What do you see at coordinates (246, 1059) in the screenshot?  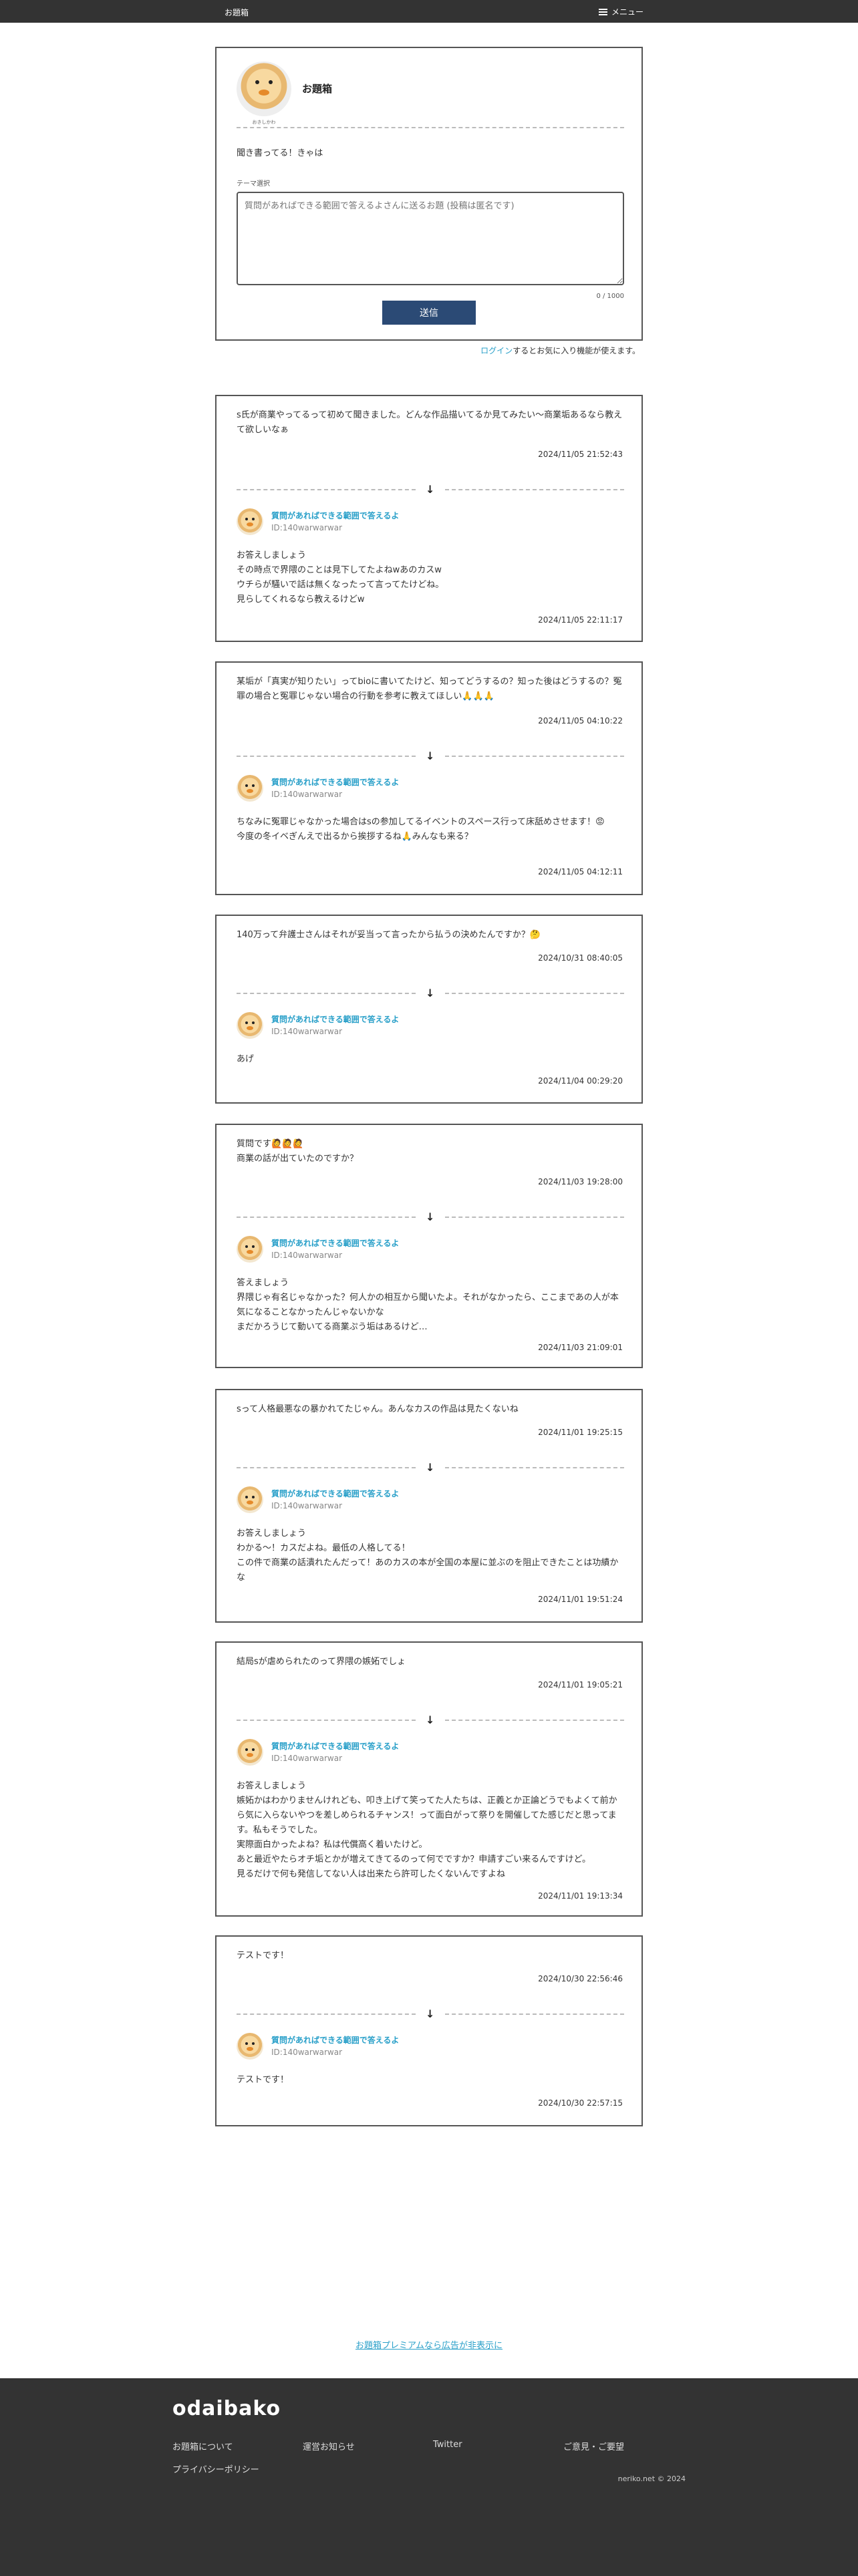 I see `answer-text: あげ` at bounding box center [246, 1059].